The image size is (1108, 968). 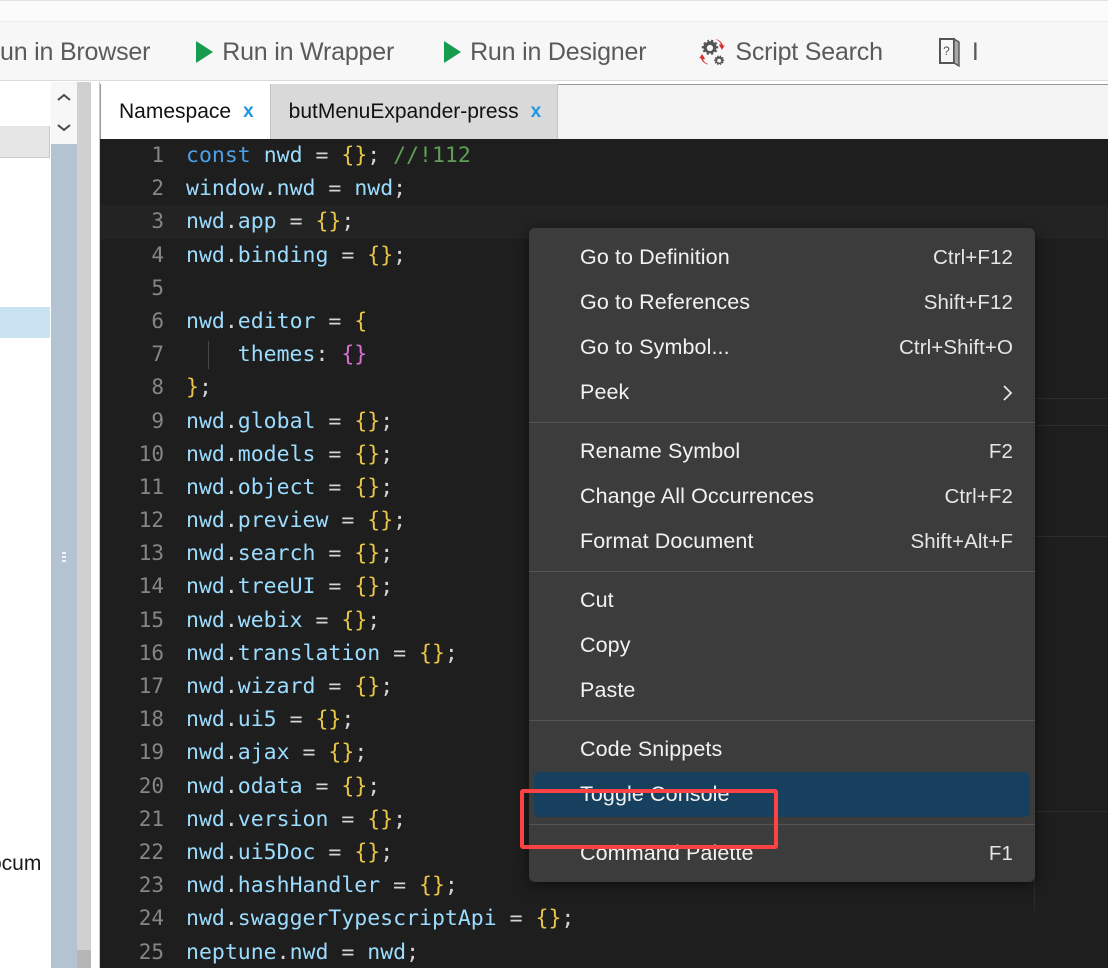 I want to click on menu-item-toggle-console: Toggle Console, so click(x=782, y=794).